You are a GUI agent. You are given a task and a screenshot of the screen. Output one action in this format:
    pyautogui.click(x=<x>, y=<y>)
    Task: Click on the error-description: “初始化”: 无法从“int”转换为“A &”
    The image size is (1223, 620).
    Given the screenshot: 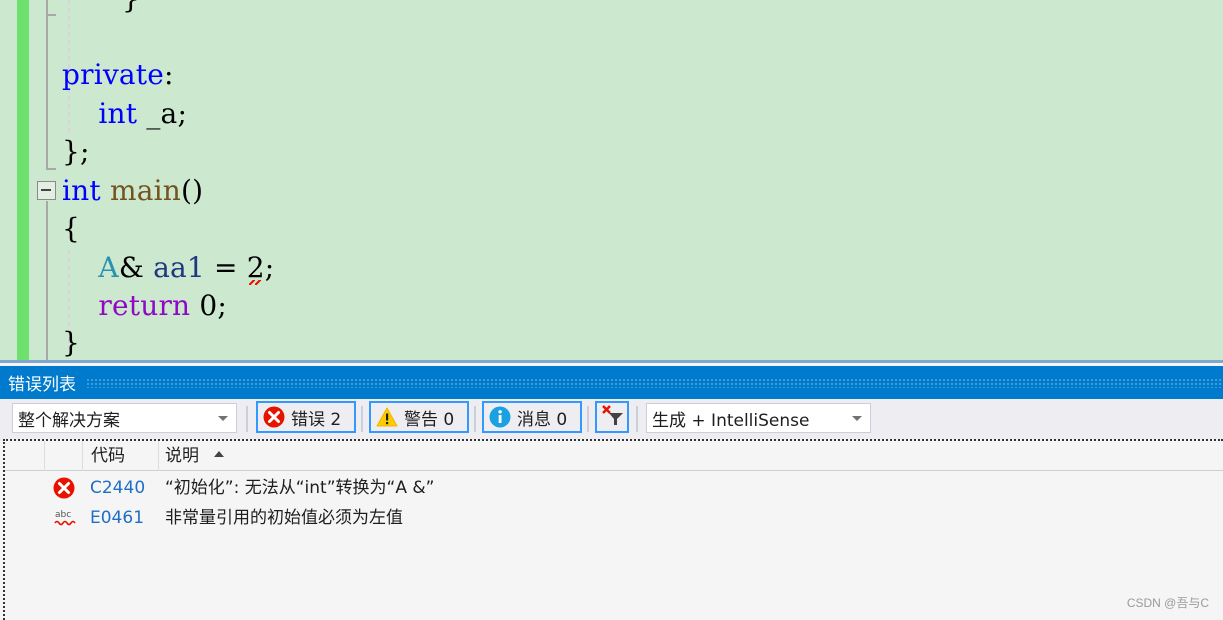 What is the action you would take?
    pyautogui.click(x=300, y=488)
    